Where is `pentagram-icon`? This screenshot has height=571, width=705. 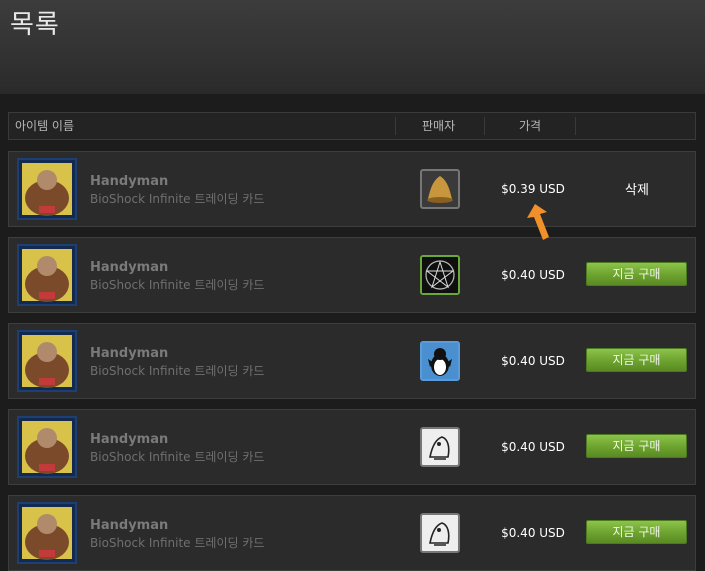 pentagram-icon is located at coordinates (440, 275).